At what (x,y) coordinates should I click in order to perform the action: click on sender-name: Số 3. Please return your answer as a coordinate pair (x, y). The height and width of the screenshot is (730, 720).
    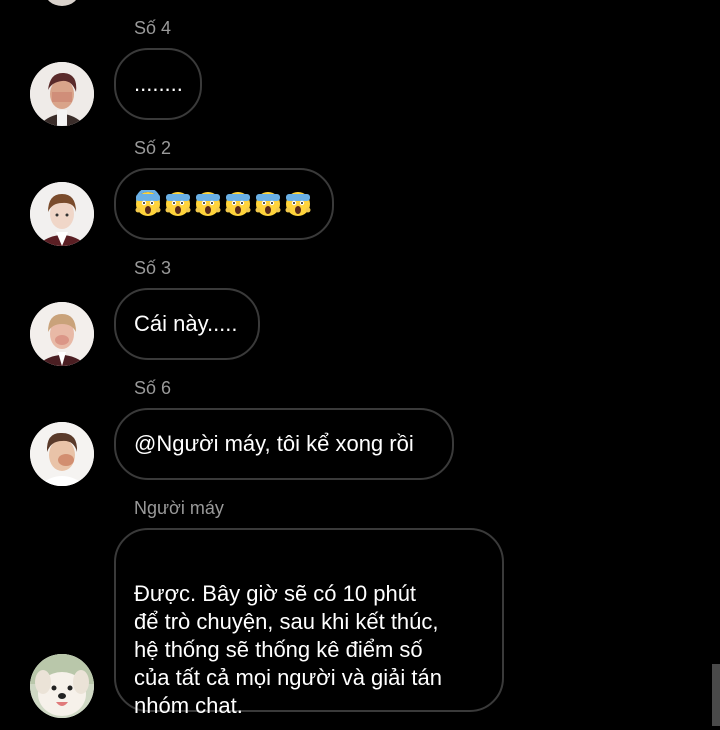
    Looking at the image, I should click on (153, 268).